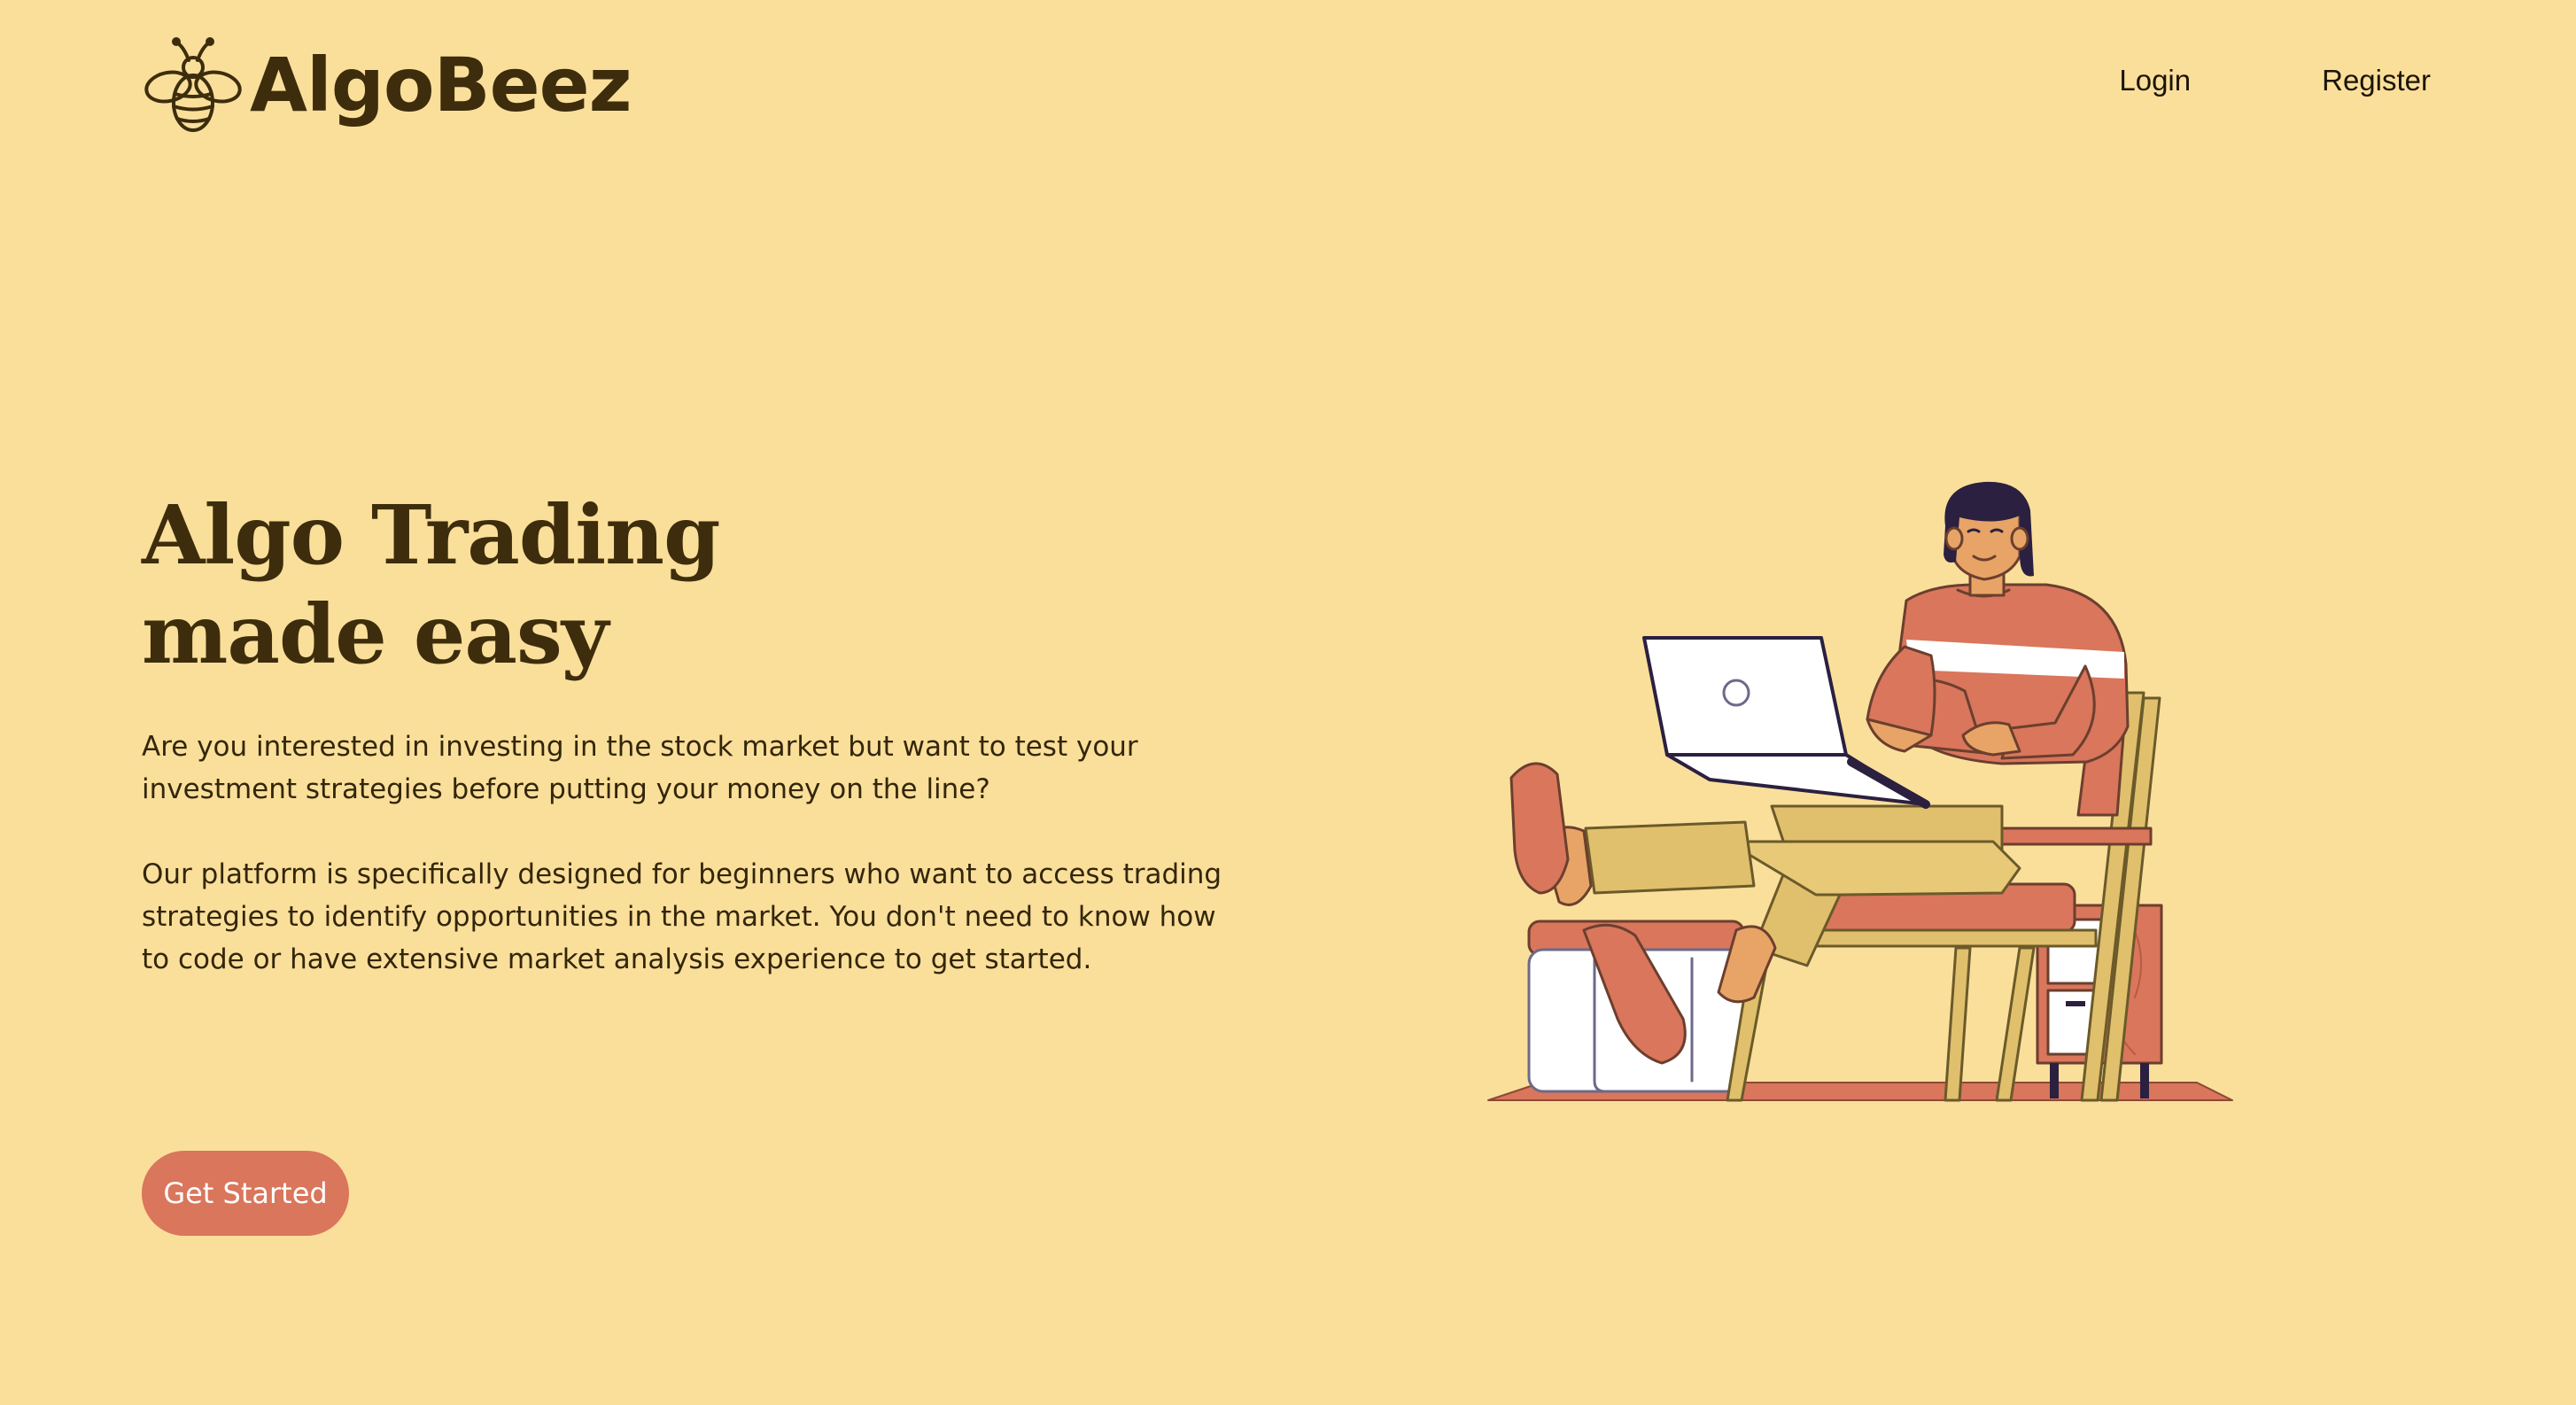  What do you see at coordinates (441, 85) in the screenshot?
I see `brand-name: AlgoBeez` at bounding box center [441, 85].